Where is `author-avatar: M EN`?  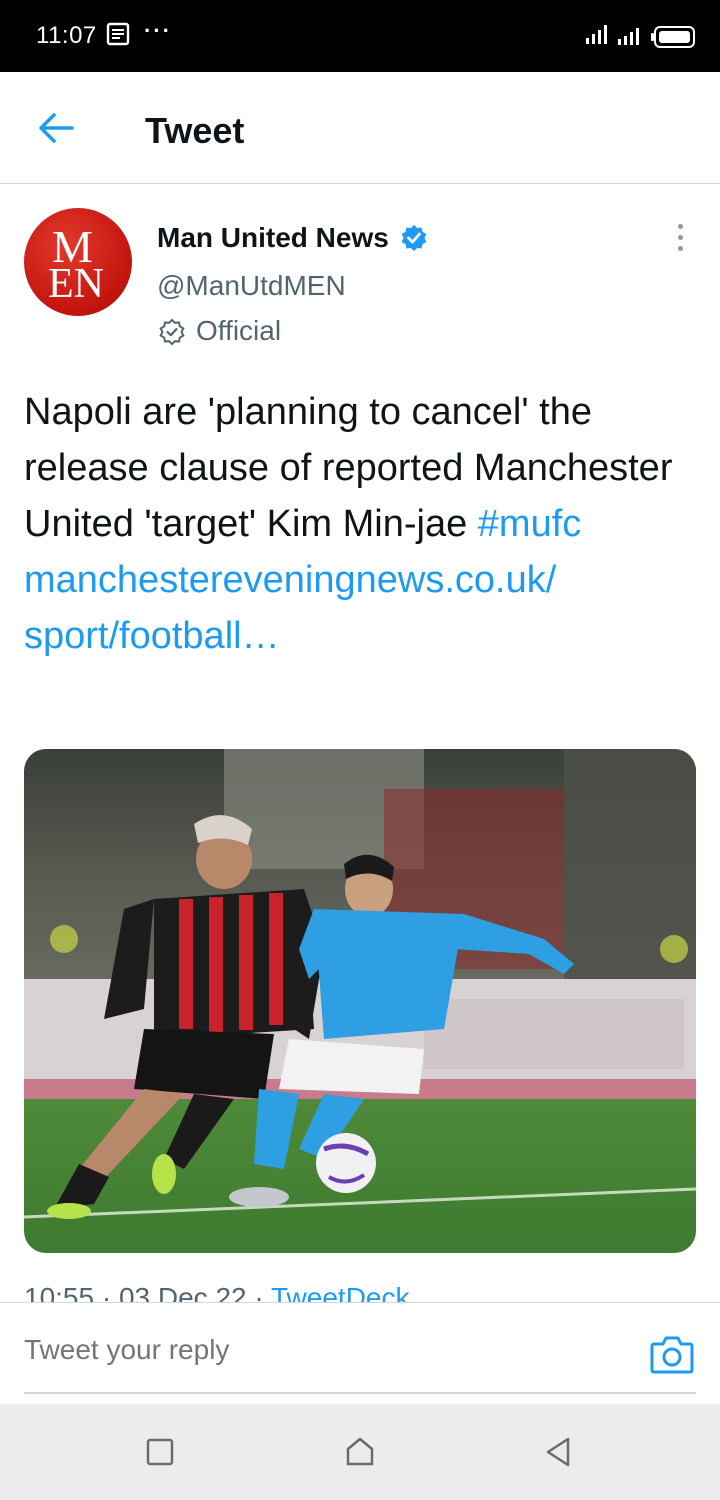
author-avatar: M EN is located at coordinates (78, 262).